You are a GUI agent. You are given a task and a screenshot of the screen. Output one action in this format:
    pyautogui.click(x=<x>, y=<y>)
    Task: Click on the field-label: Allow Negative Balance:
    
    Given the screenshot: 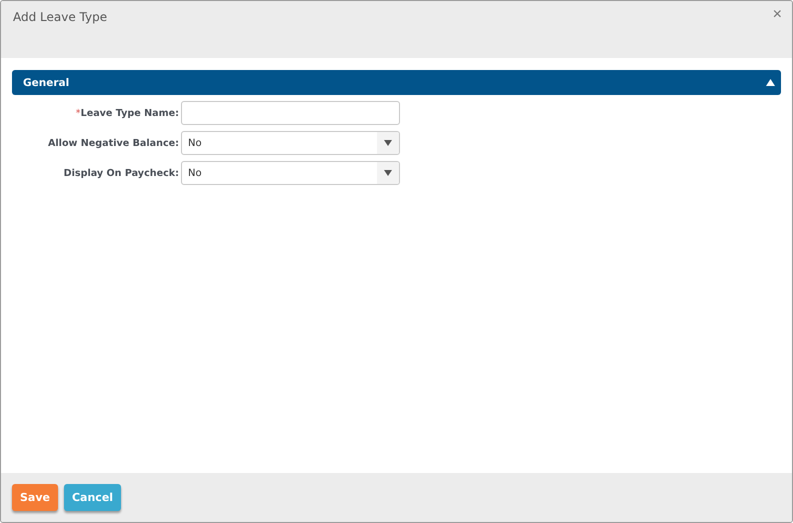 What is the action you would take?
    pyautogui.click(x=113, y=143)
    